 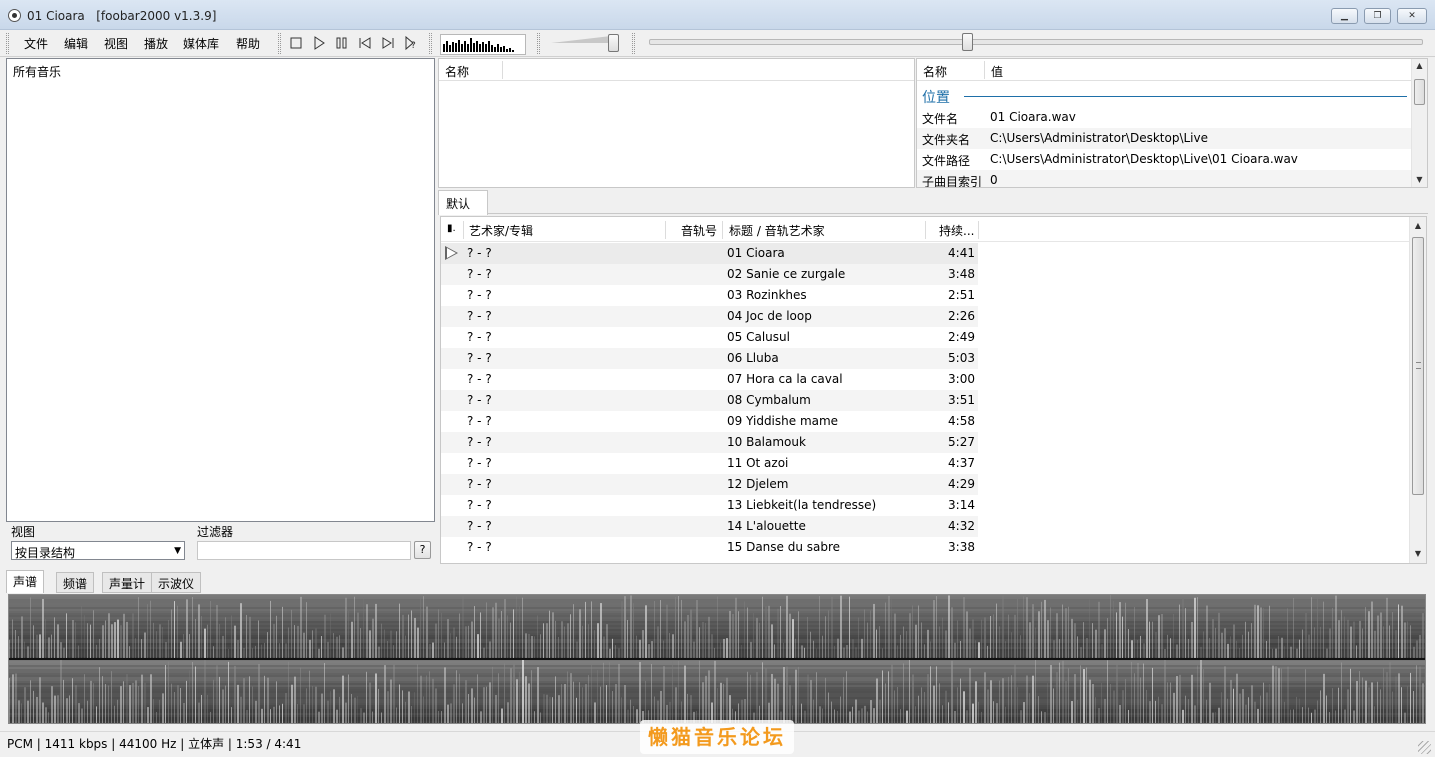 What do you see at coordinates (709, 442) in the screenshot?
I see `playlist-row: ? - ? 10 Balamouk 5:27` at bounding box center [709, 442].